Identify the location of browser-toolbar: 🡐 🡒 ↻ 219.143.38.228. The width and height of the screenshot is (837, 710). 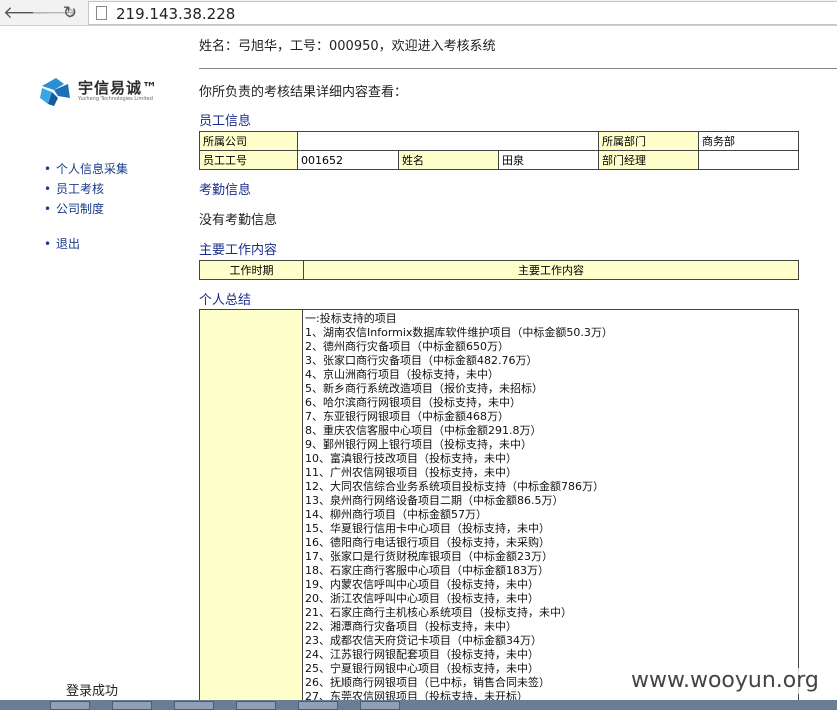
(418, 13).